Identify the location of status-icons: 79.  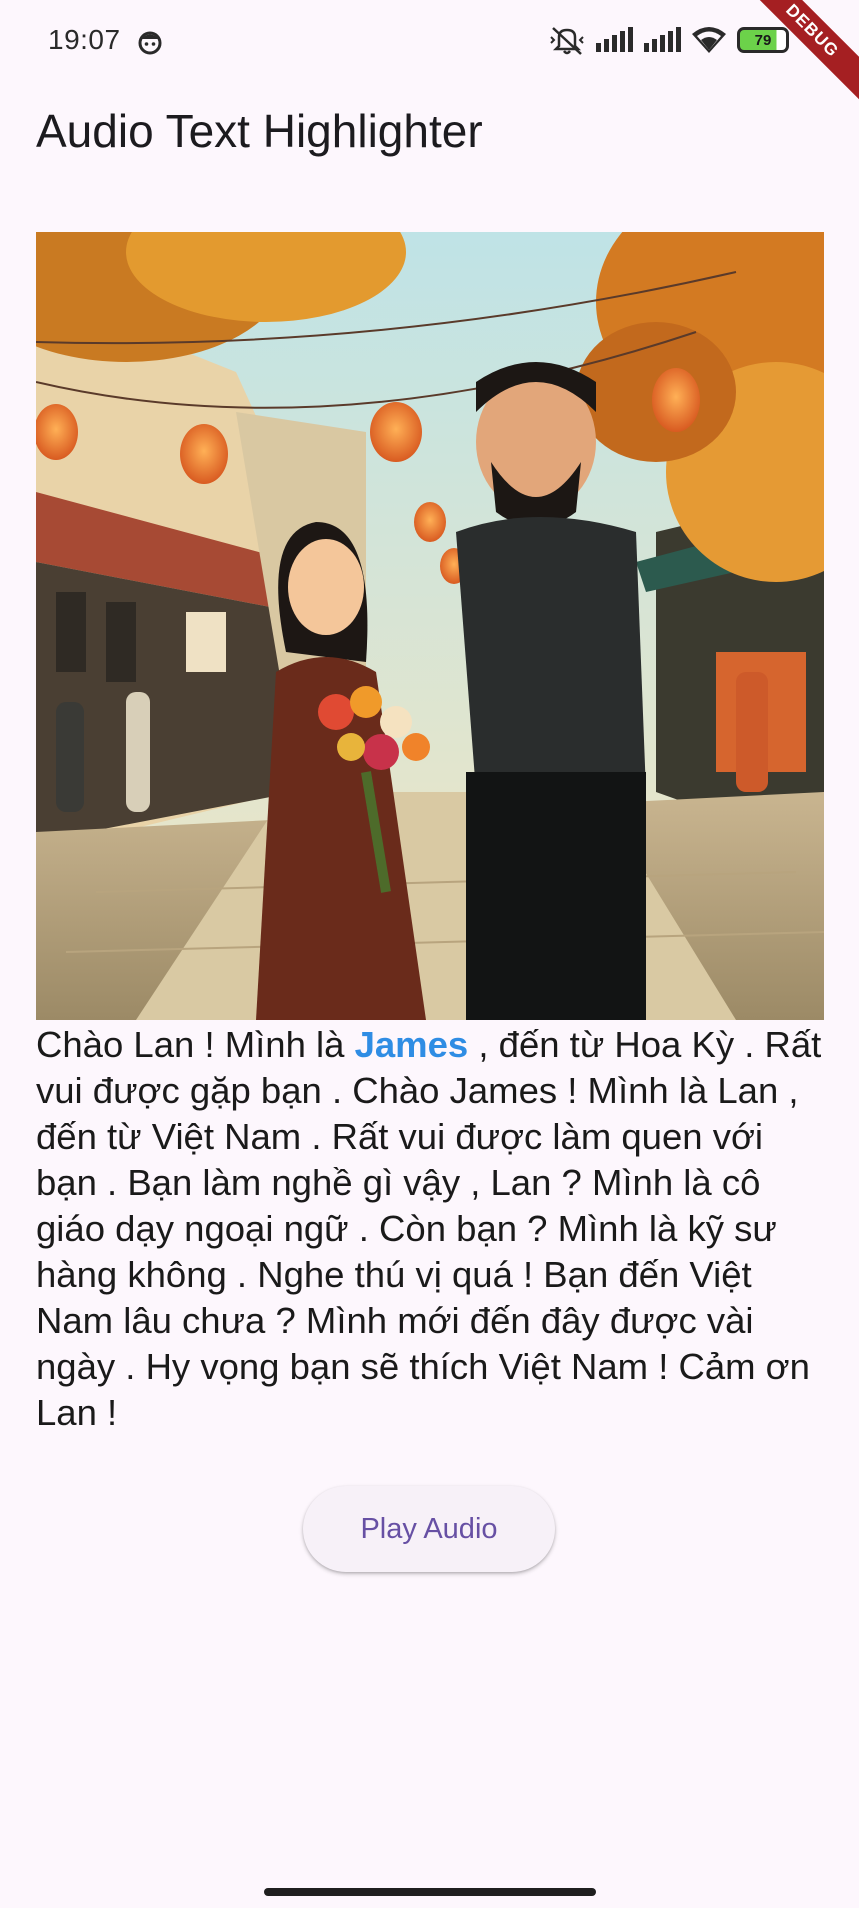
(669, 40).